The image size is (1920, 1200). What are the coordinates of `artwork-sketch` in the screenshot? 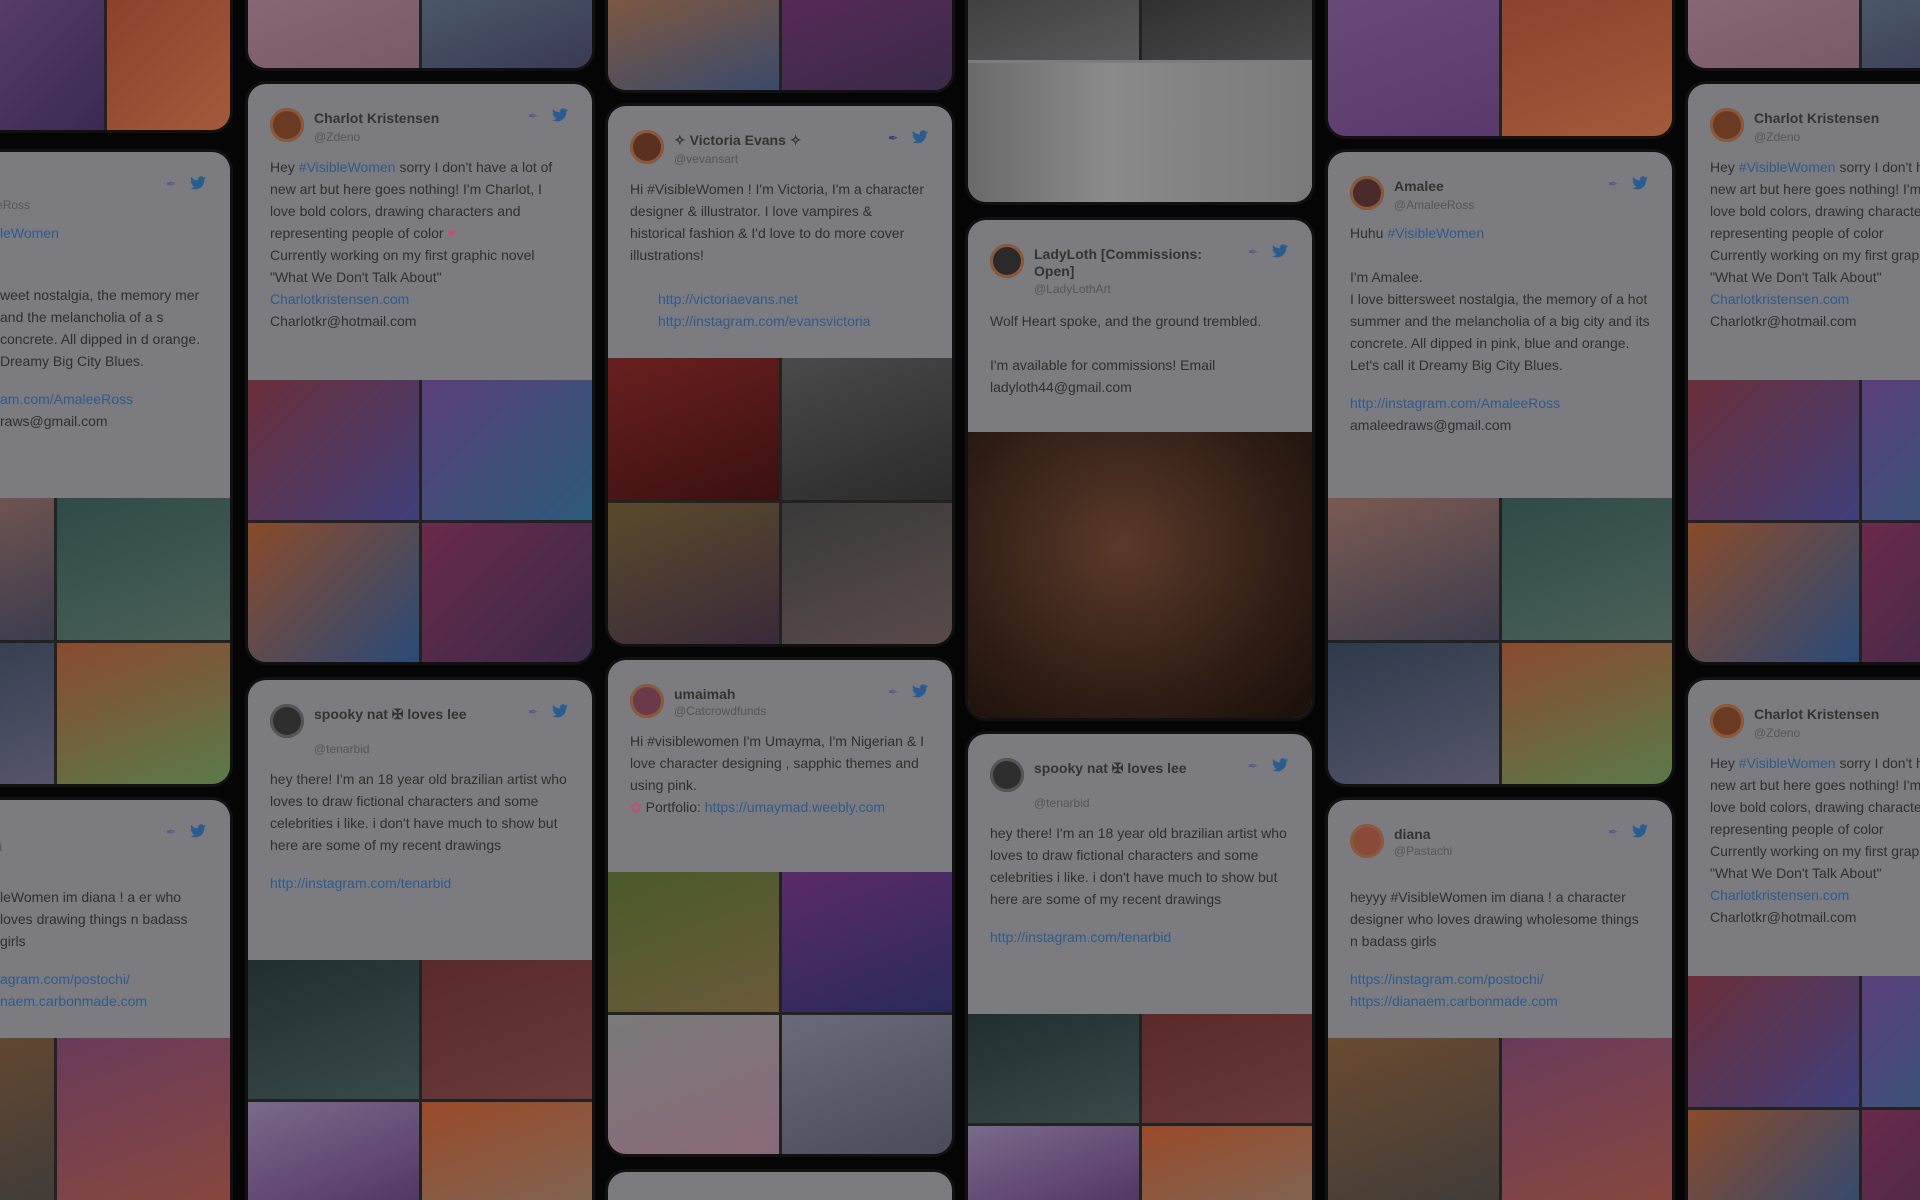 It's located at (1140, 132).